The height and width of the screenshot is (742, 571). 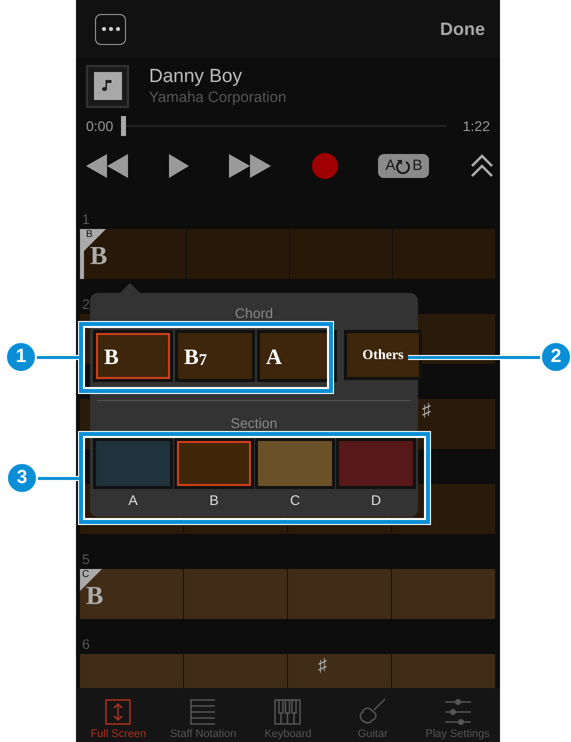 I want to click on ab-repeat-button: A B, so click(x=404, y=166).